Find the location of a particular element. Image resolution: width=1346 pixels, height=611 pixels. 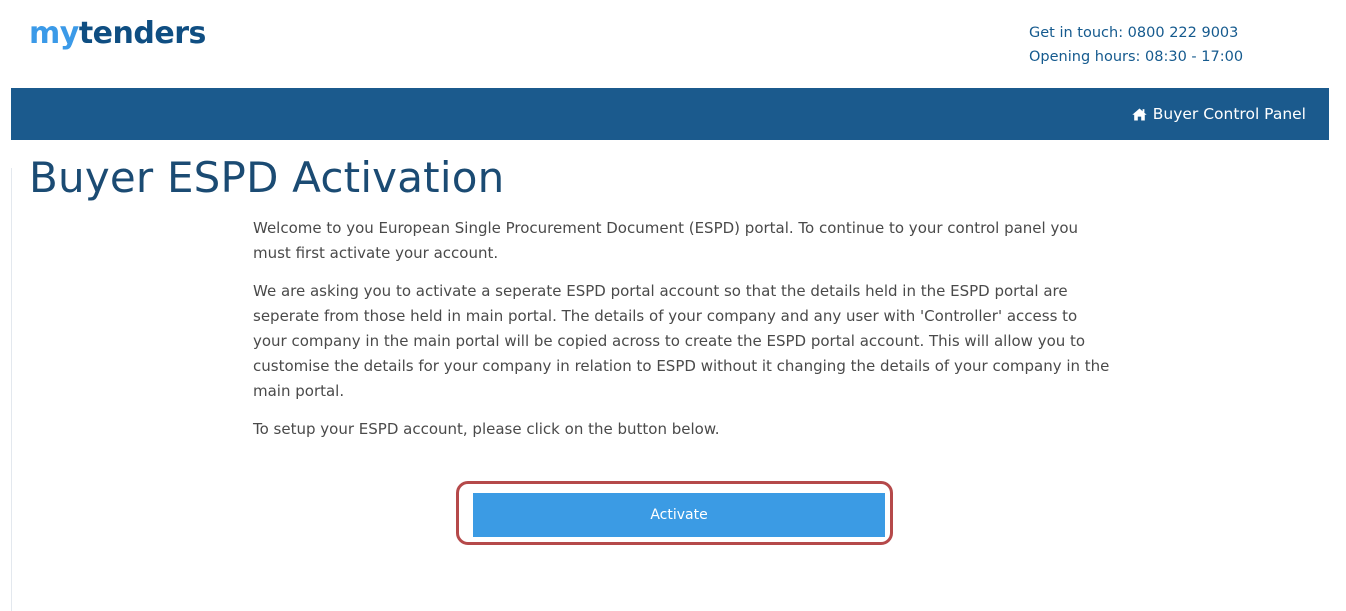

opening-hours: Opening hours: 08:30 - 17:00 is located at coordinates (1136, 57).